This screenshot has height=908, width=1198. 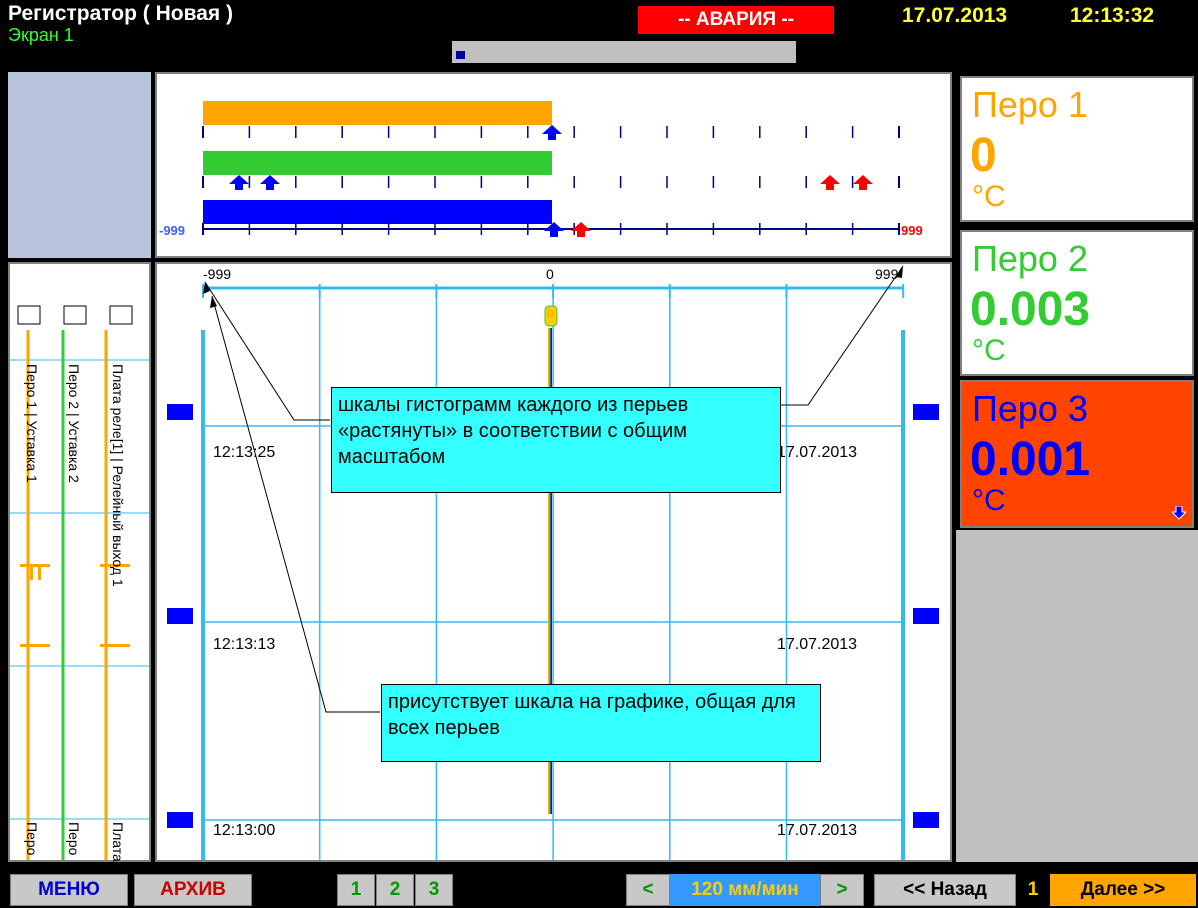 I want to click on histogram-bar-pen1, so click(x=377, y=113).